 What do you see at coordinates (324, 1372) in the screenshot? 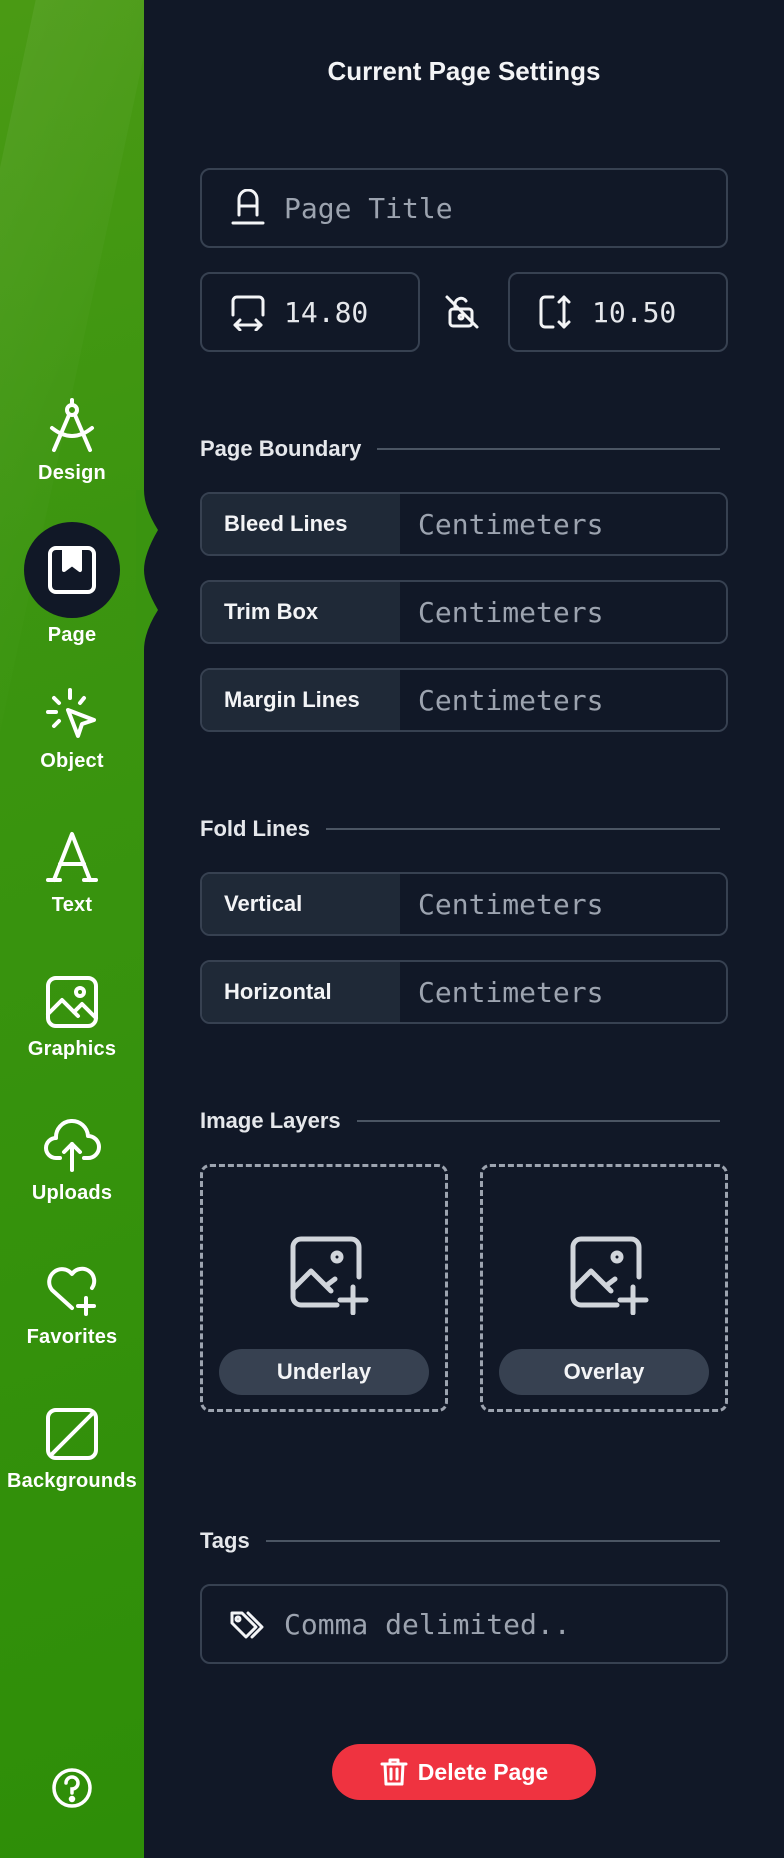
I see `underlay-label: Underlay` at bounding box center [324, 1372].